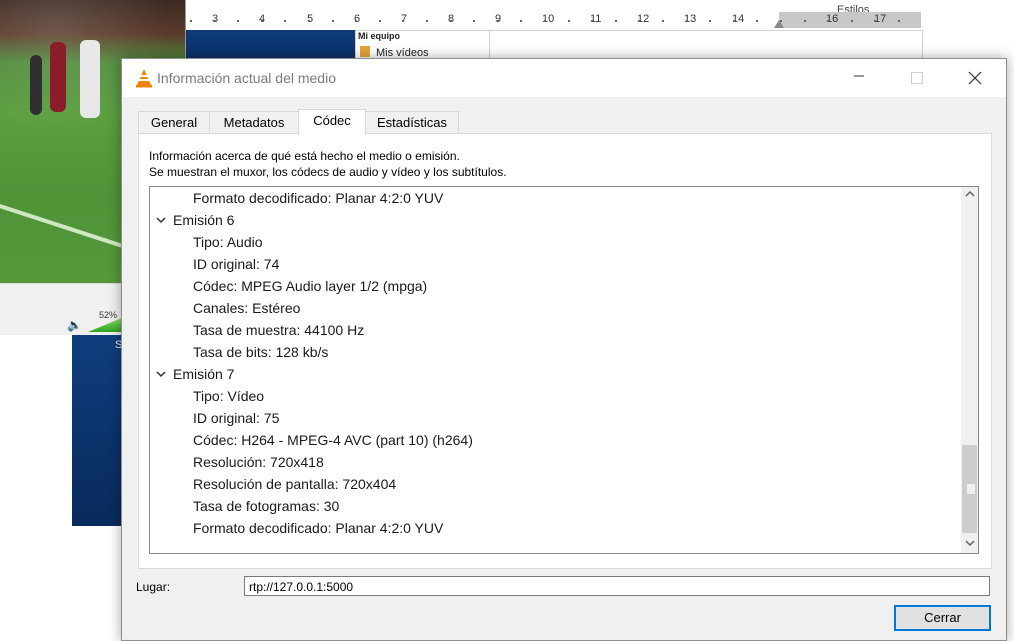 The height and width of the screenshot is (641, 1014). Describe the element at coordinates (228, 396) in the screenshot. I see `tree-property-row: Tipo: Vídeo` at that location.